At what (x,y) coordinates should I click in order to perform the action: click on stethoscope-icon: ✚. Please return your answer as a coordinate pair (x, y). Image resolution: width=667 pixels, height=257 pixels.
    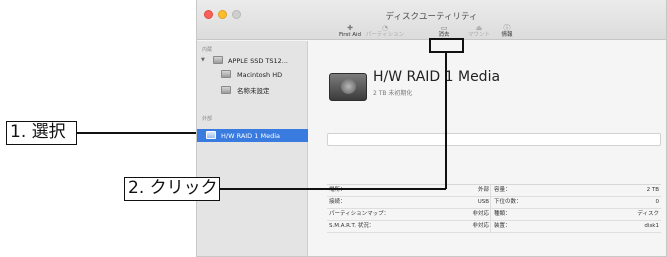
    Looking at the image, I should click on (350, 28).